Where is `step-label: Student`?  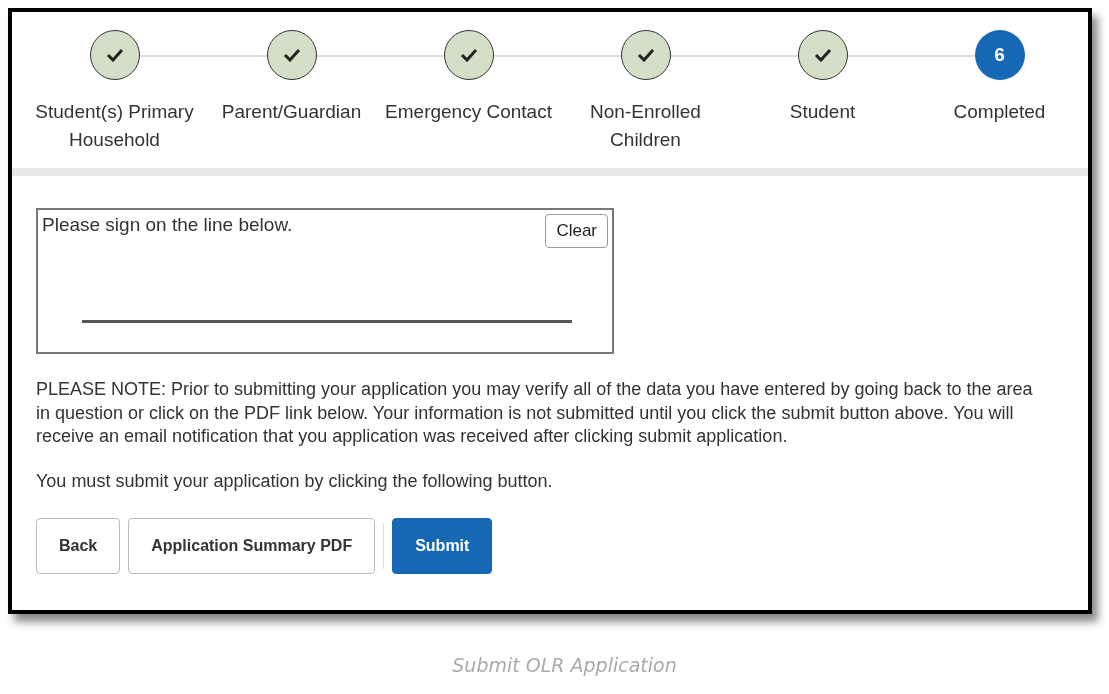 step-label: Student is located at coordinates (822, 112).